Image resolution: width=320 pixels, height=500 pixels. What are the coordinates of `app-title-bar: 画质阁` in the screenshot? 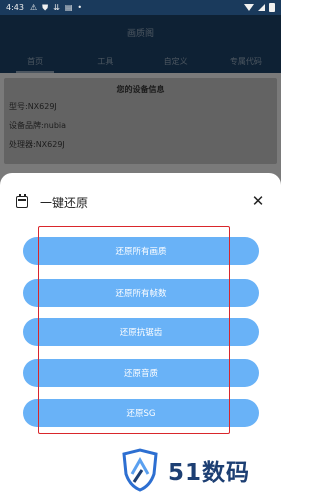 It's located at (140, 32).